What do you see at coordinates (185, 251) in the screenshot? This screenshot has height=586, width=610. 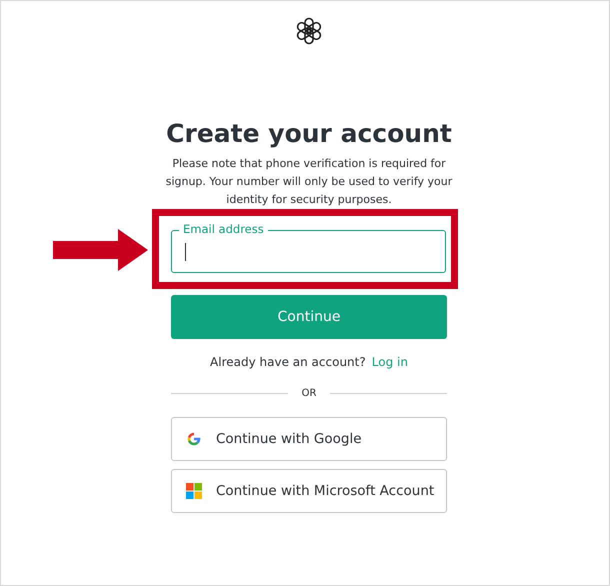 I see `text-cursor-icon` at bounding box center [185, 251].